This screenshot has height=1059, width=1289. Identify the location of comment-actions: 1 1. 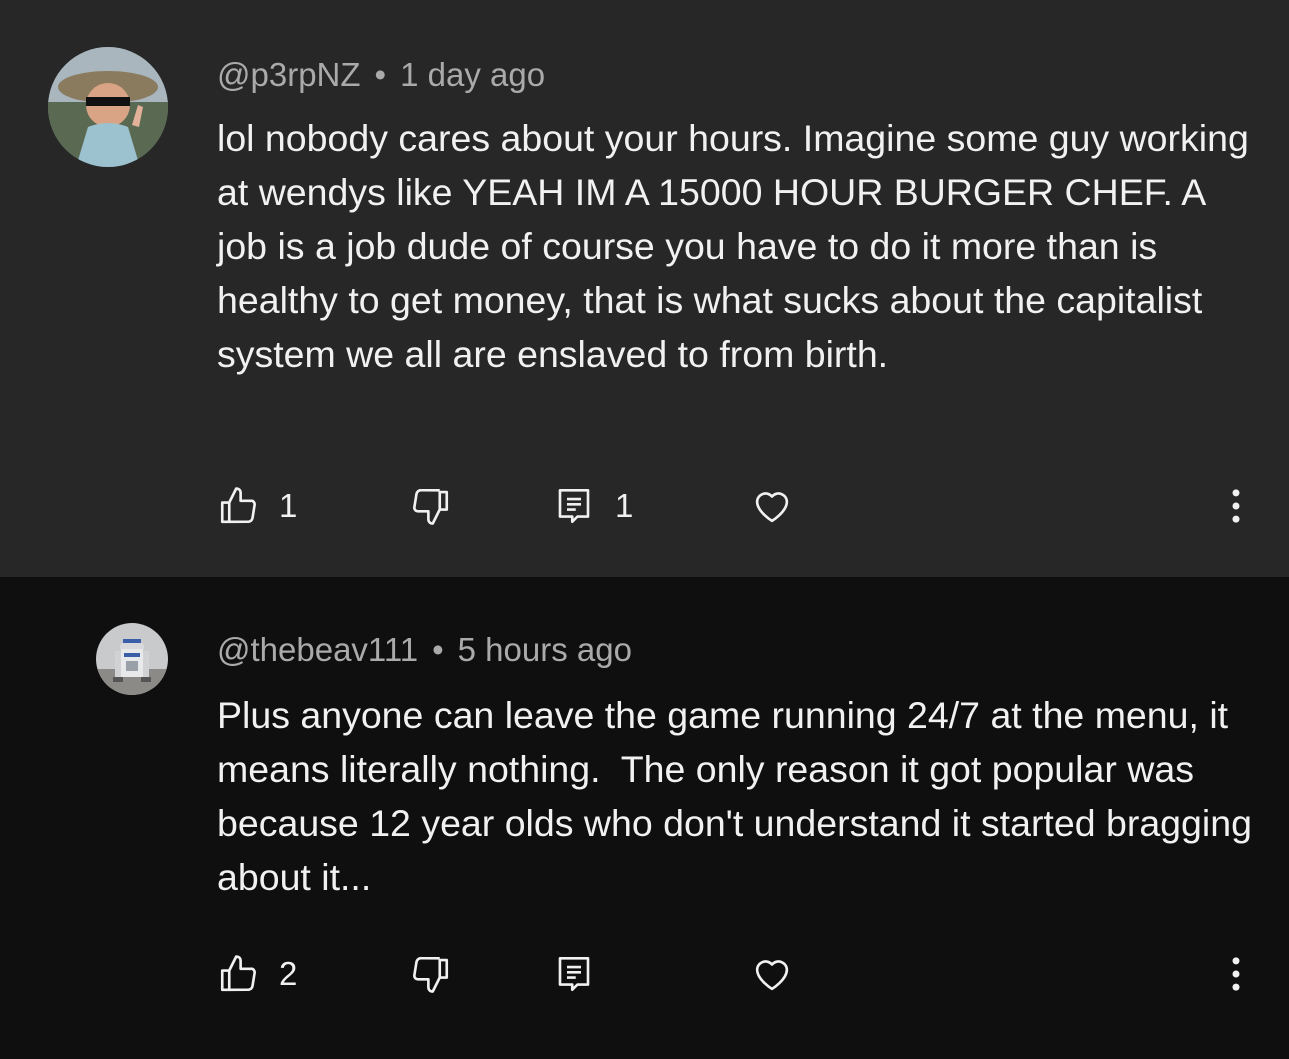
(644, 506).